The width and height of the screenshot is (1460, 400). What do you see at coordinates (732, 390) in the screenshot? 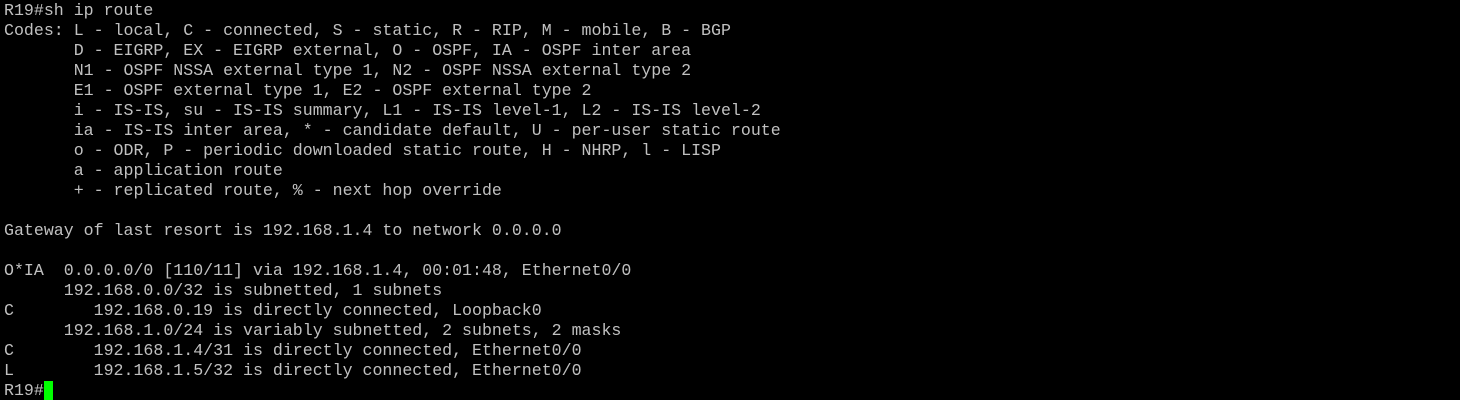
I see `prompt-line: R19#` at bounding box center [732, 390].